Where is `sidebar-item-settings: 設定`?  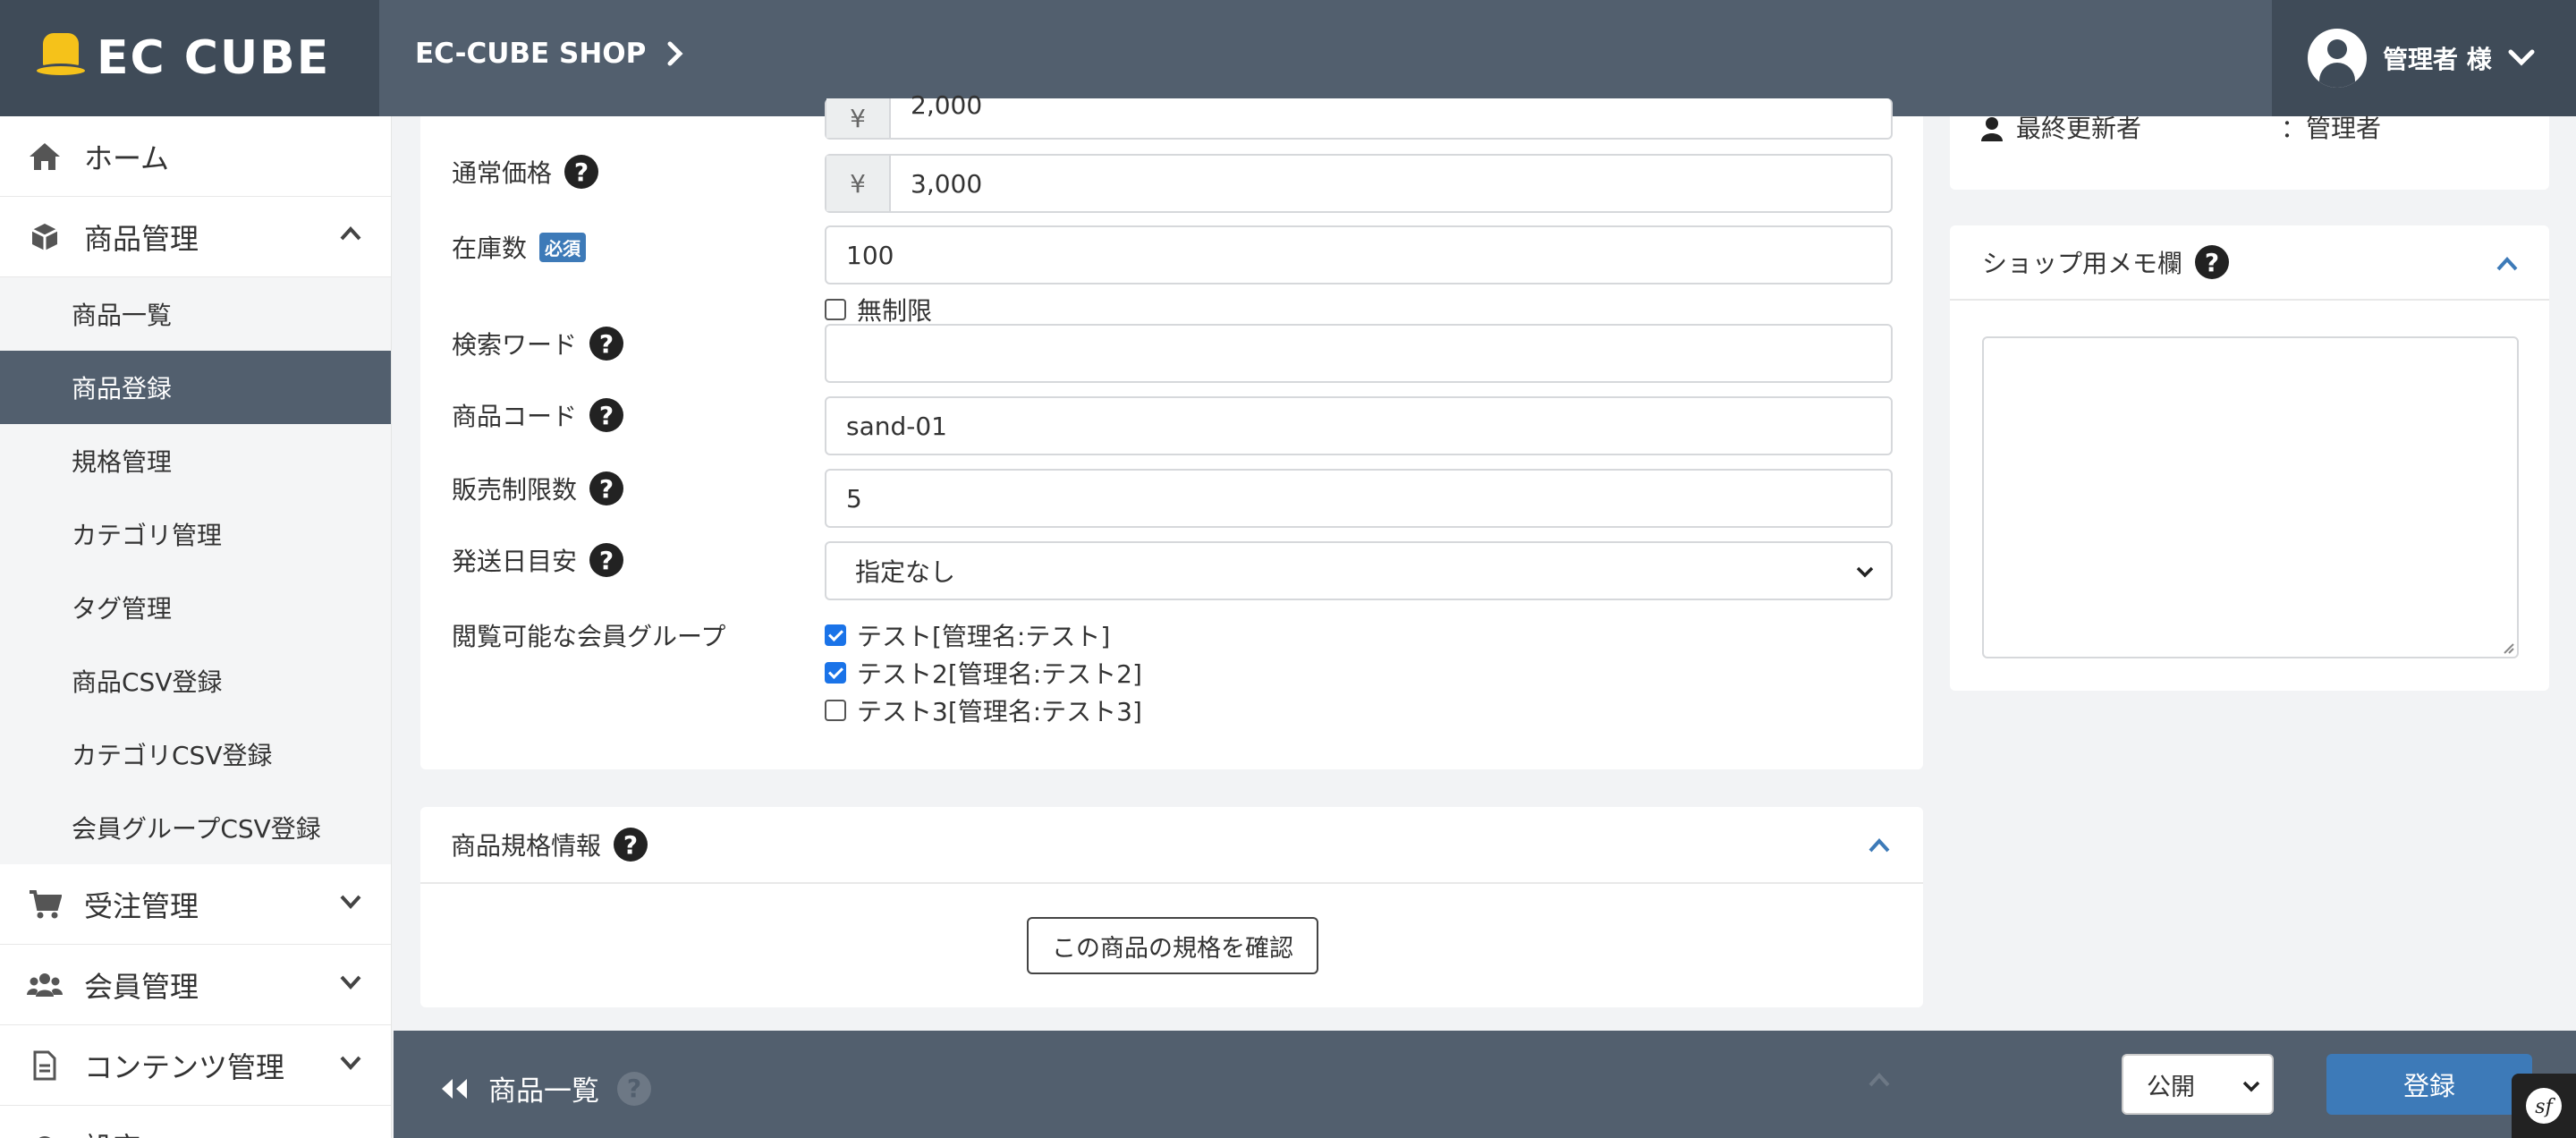 sidebar-item-settings: 設定 is located at coordinates (195, 1122).